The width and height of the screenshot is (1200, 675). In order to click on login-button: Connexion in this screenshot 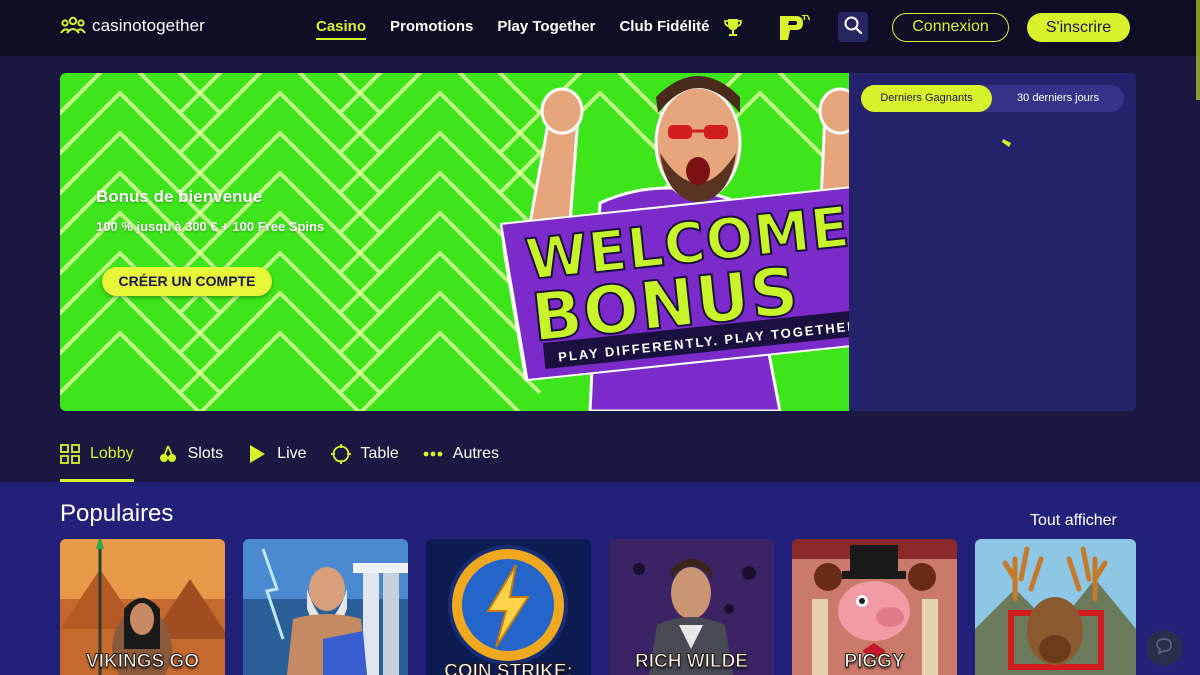, I will do `click(950, 27)`.